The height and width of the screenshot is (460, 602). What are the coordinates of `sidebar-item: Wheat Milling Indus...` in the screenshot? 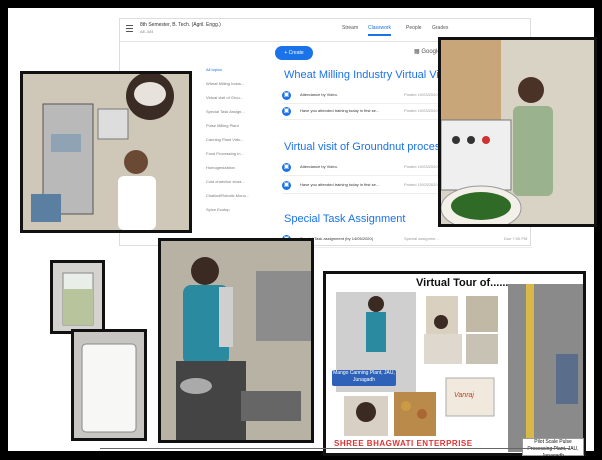 It's located at (225, 83).